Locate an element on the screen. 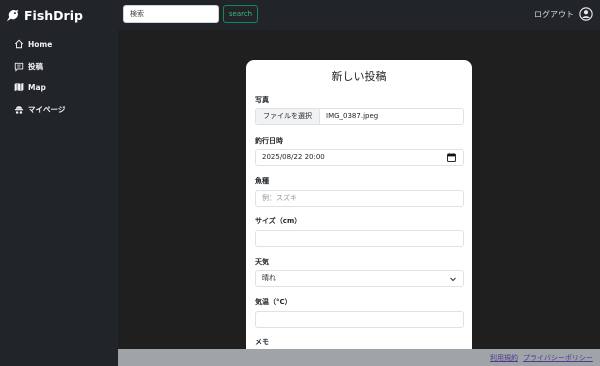 This screenshot has height=366, width=600. species-input: 例：スズキ is located at coordinates (359, 198).